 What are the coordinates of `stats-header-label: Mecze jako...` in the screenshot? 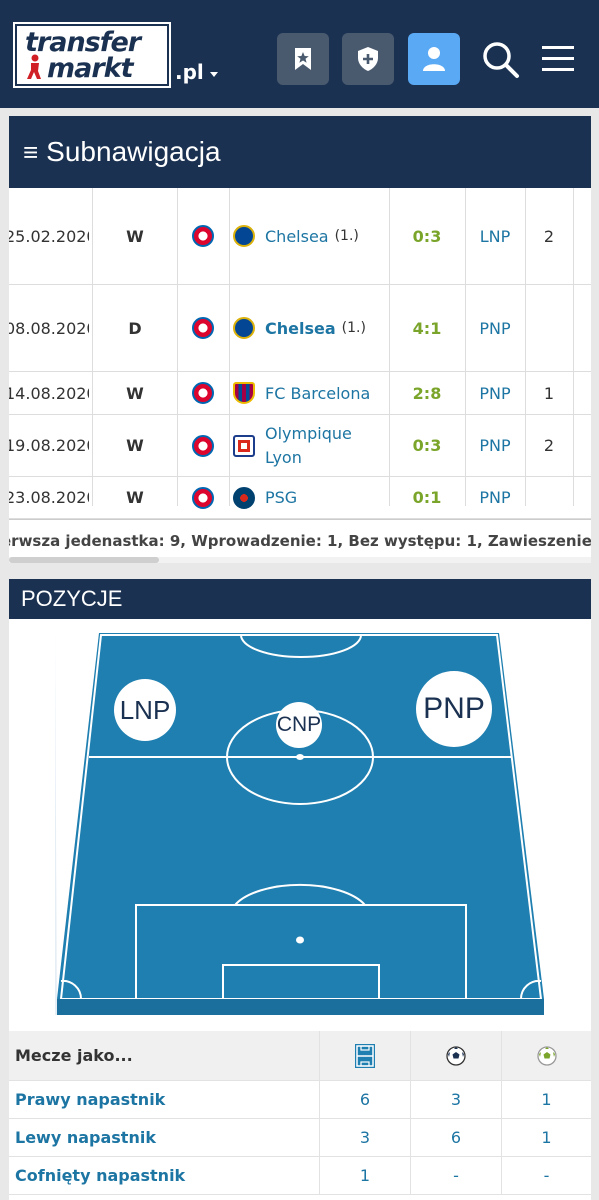 It's located at (74, 1055).